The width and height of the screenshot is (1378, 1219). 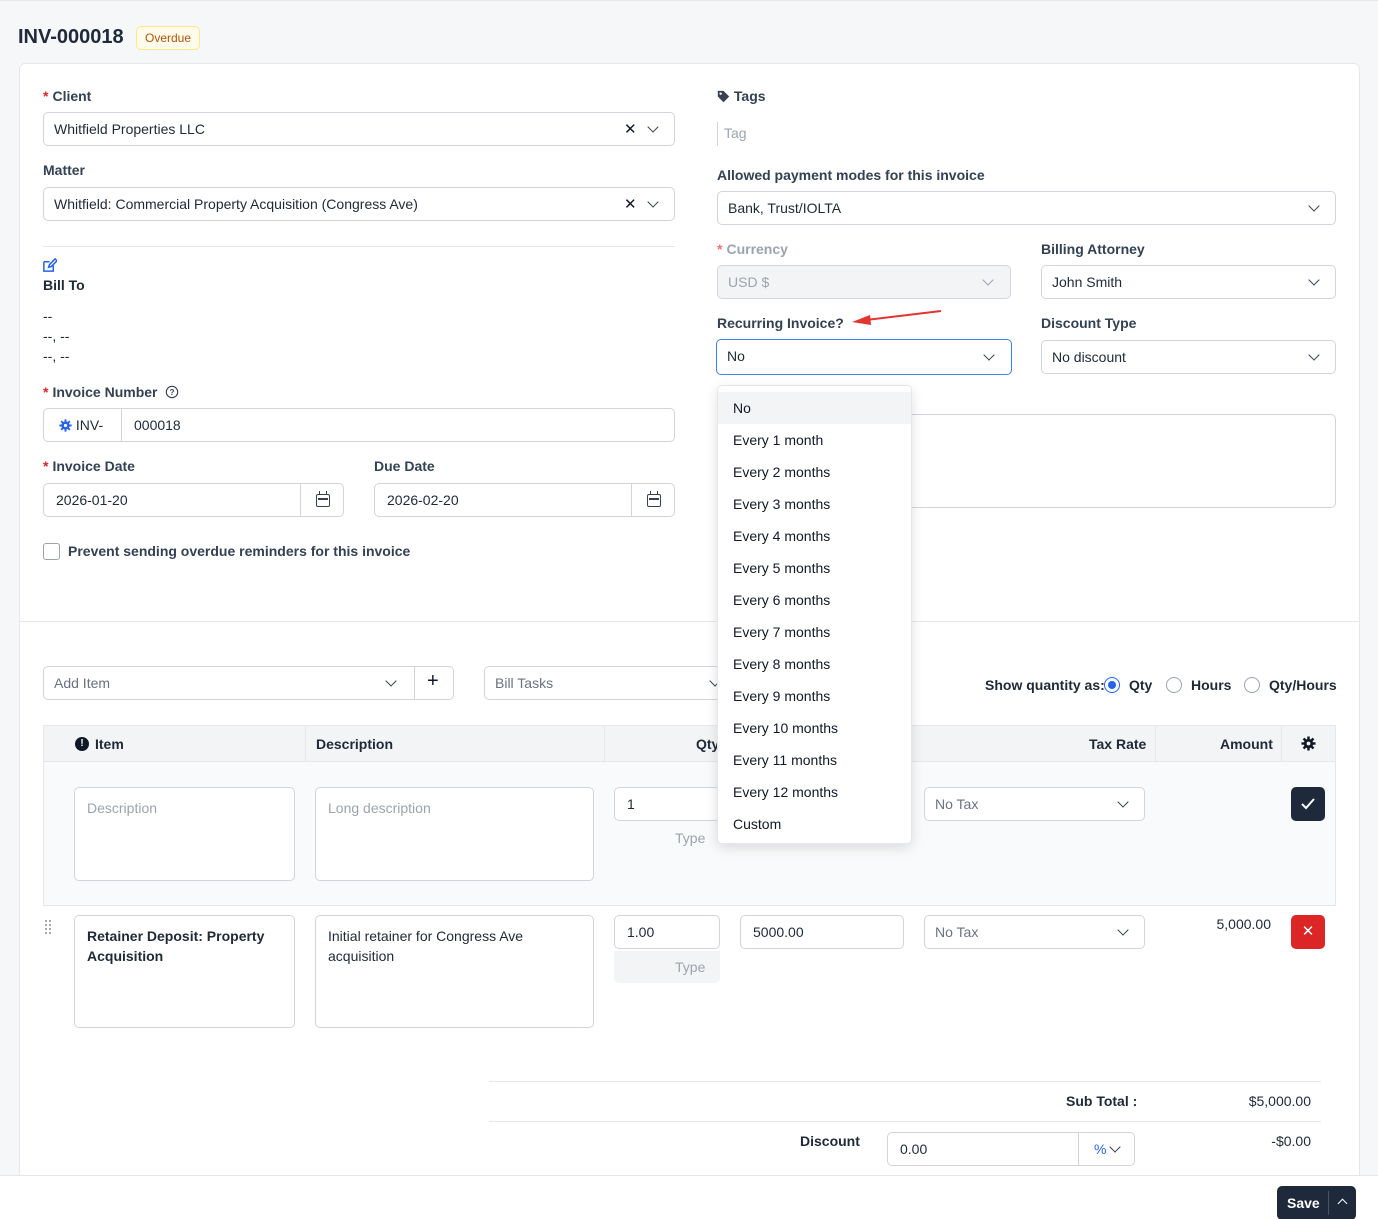 I want to click on recurring-option: Every 3 months, so click(x=814, y=504).